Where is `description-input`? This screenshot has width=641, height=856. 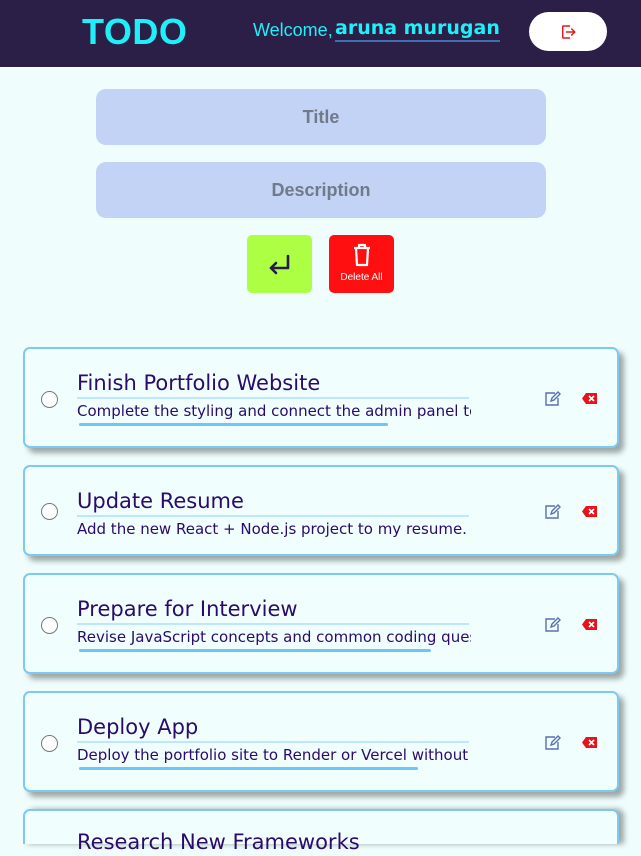 description-input is located at coordinates (321, 190).